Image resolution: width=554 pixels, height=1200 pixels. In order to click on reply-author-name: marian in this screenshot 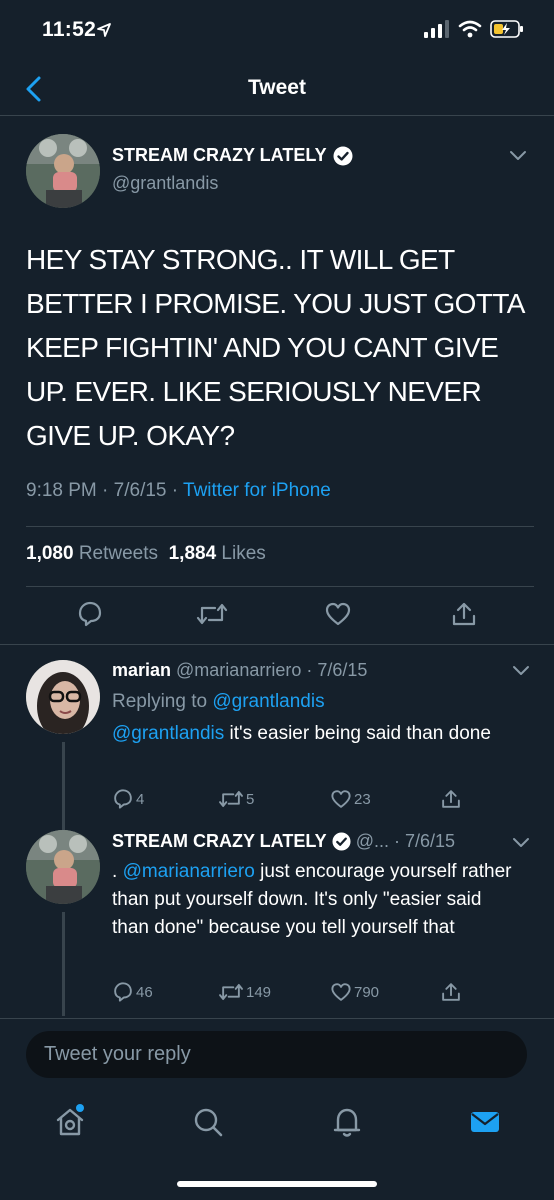, I will do `click(141, 670)`.